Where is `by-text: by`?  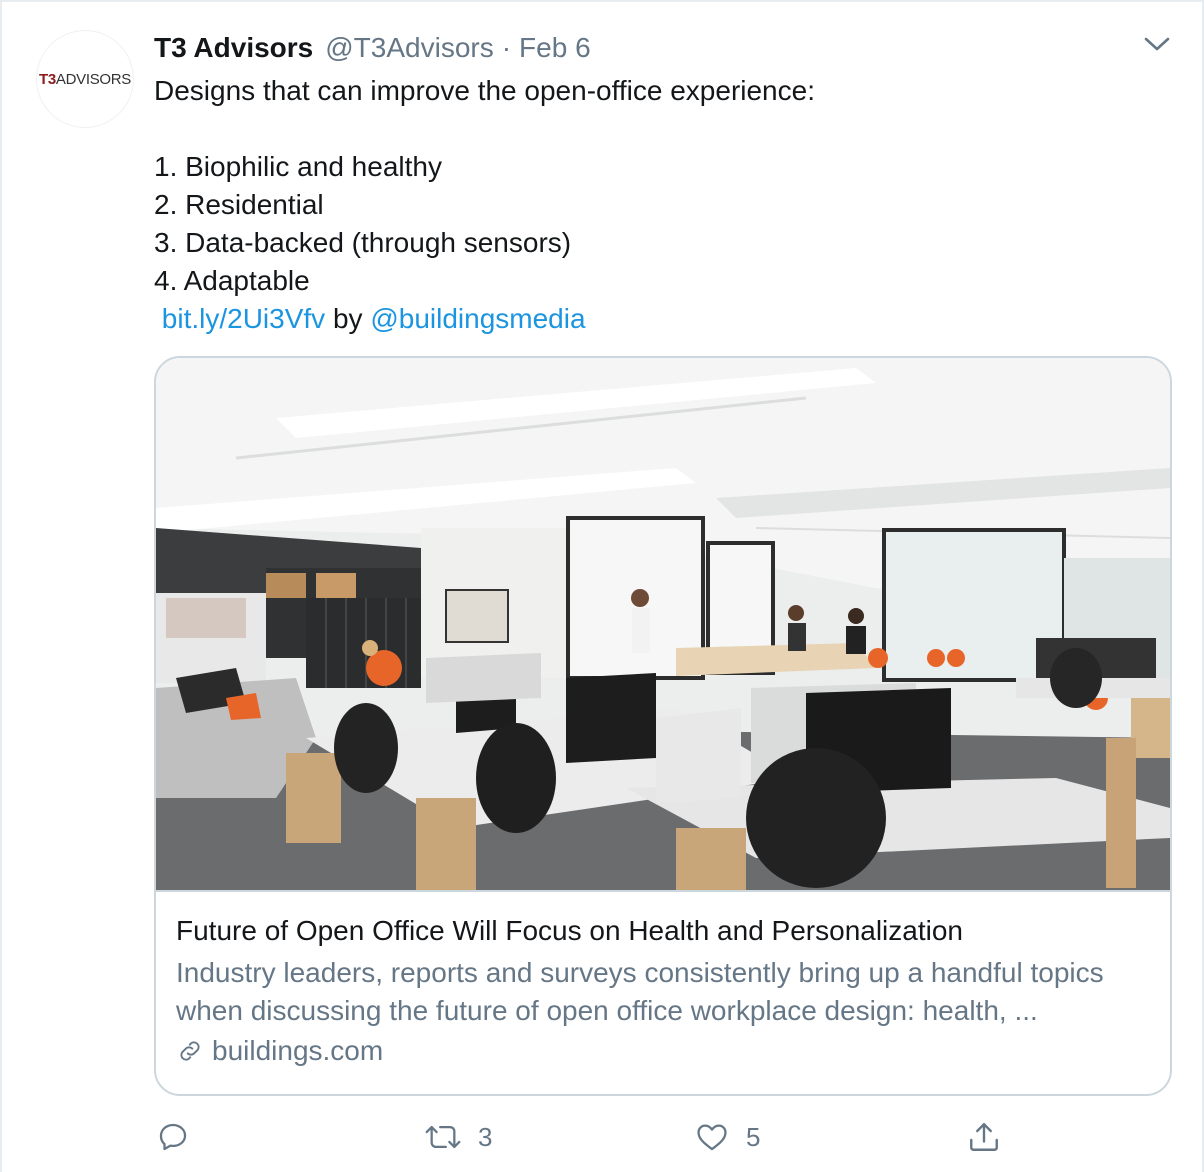 by-text: by is located at coordinates (347, 318).